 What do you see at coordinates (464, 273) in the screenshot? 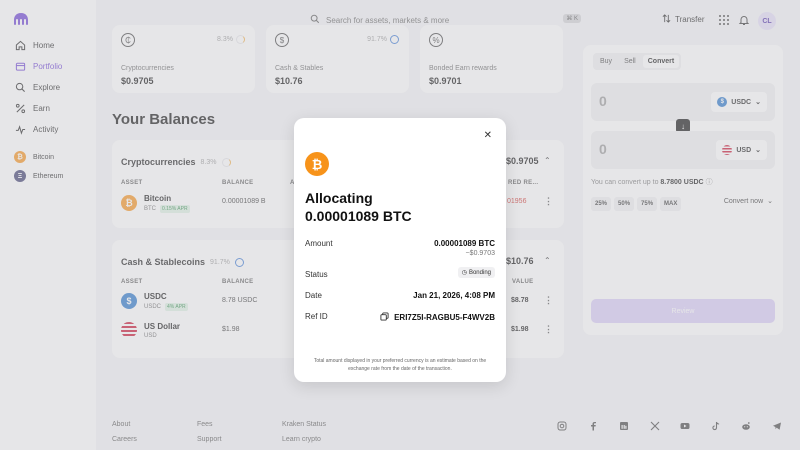
I see `clock-icon: ◷` at bounding box center [464, 273].